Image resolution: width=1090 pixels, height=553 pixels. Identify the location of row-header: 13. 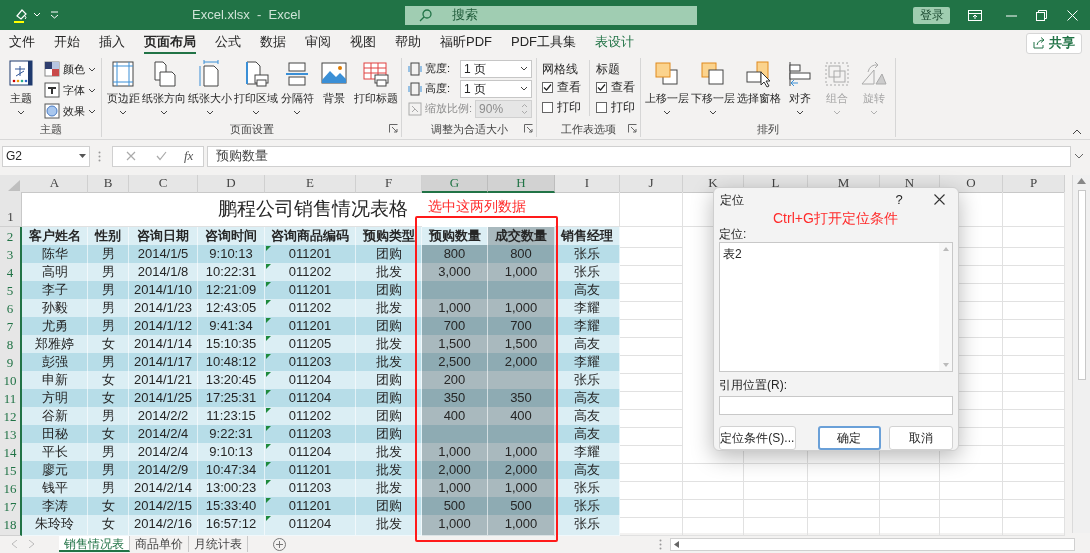
(11, 435).